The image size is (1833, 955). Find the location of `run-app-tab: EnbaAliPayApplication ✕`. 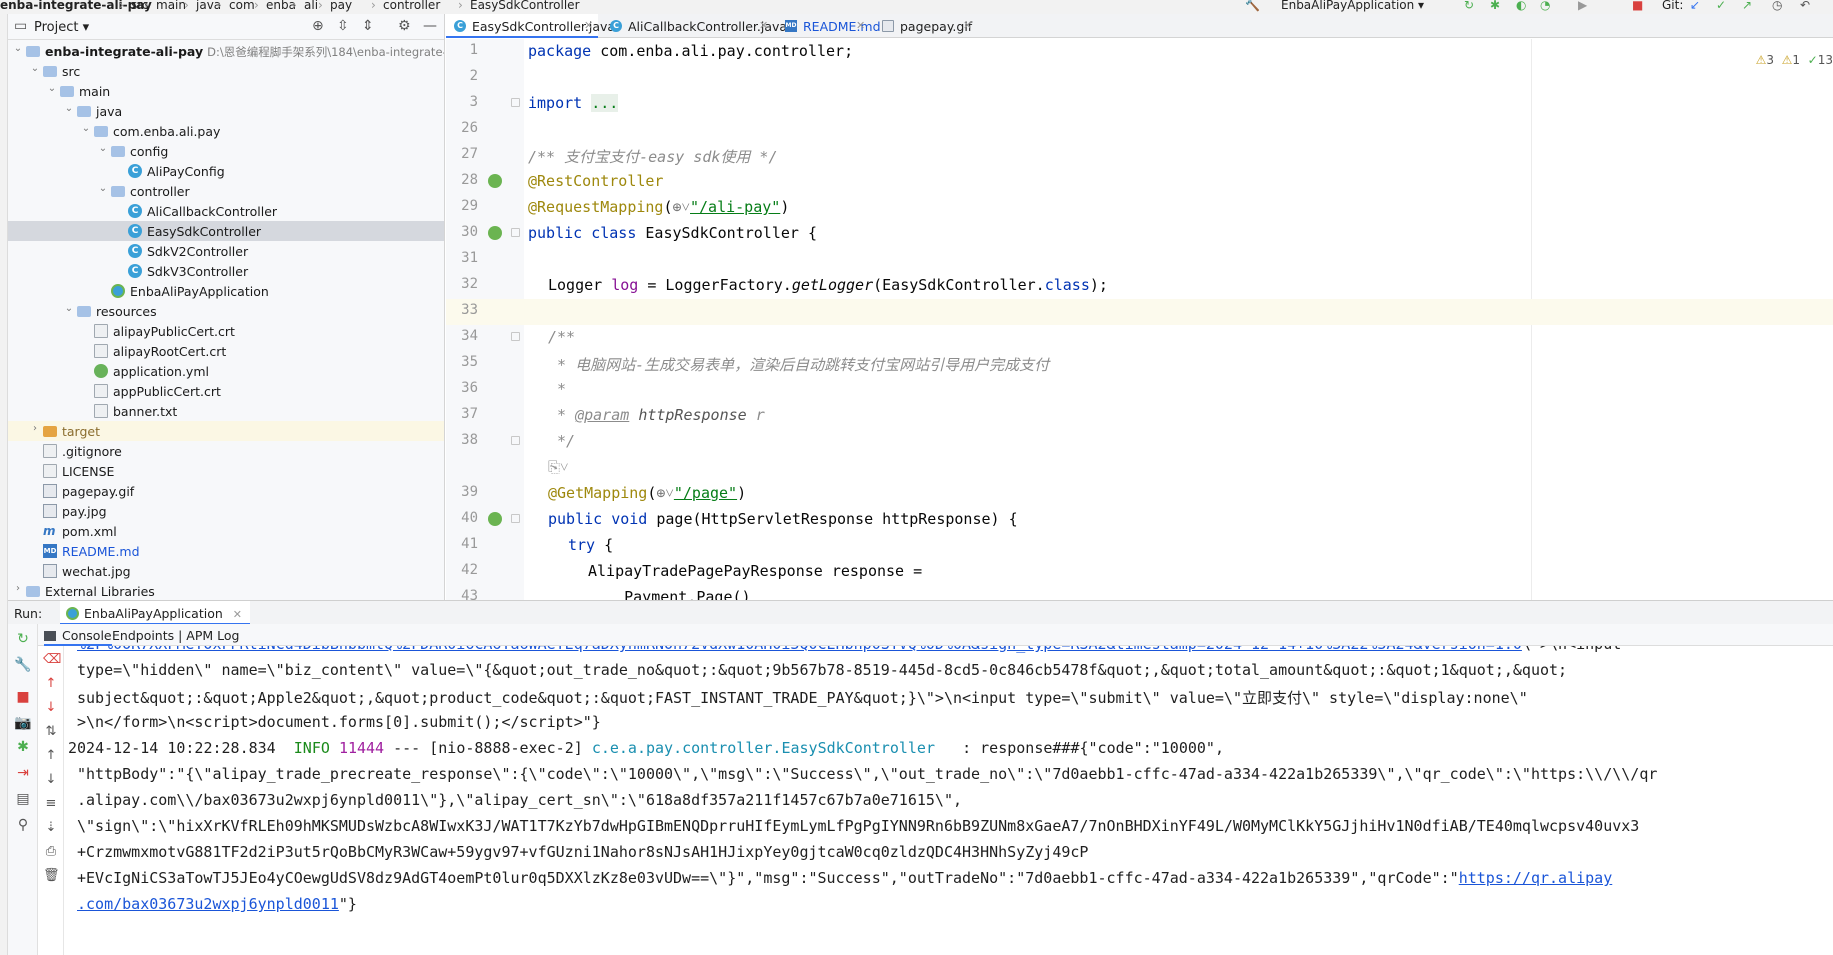

run-app-tab: EnbaAliPayApplication ✕ is located at coordinates (155, 613).